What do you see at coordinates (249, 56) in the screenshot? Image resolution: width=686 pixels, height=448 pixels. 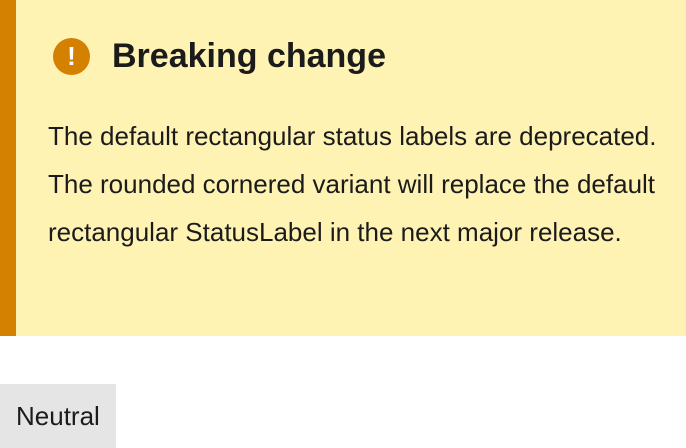 I see `callout-title: Breaking change` at bounding box center [249, 56].